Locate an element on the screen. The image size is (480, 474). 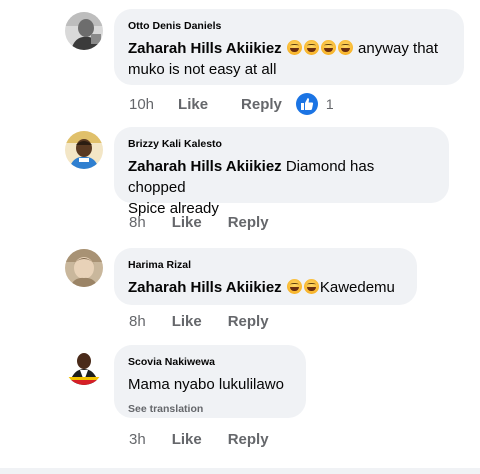
comment-author: Harima Rizal is located at coordinates (265, 265).